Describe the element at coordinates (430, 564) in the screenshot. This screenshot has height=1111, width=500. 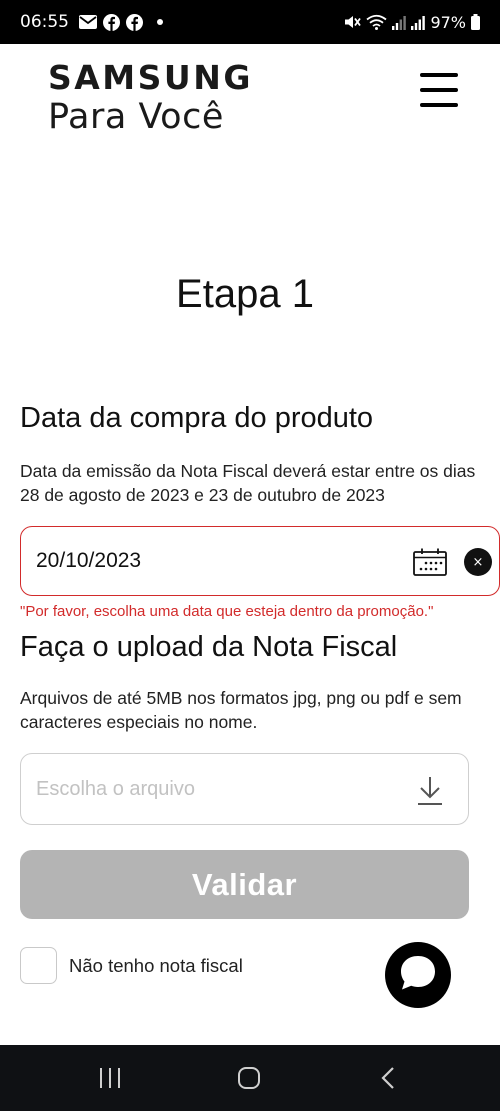
I see `calendar-icon` at that location.